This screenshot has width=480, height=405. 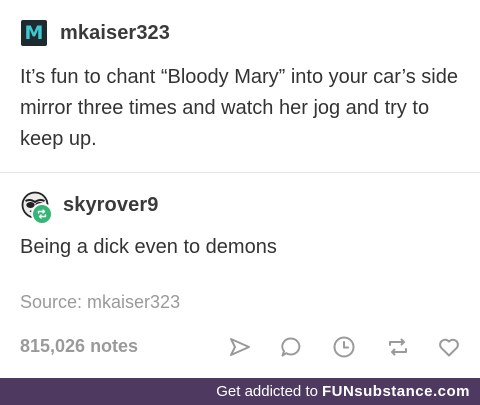 I want to click on reblog-badge-icon, so click(x=42, y=214).